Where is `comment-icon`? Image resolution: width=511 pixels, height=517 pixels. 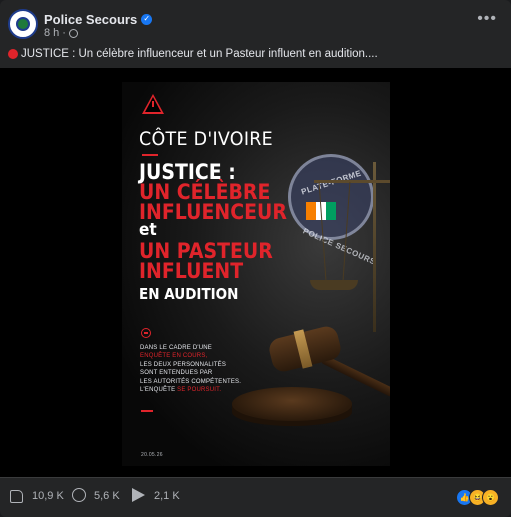 comment-icon is located at coordinates (79, 495).